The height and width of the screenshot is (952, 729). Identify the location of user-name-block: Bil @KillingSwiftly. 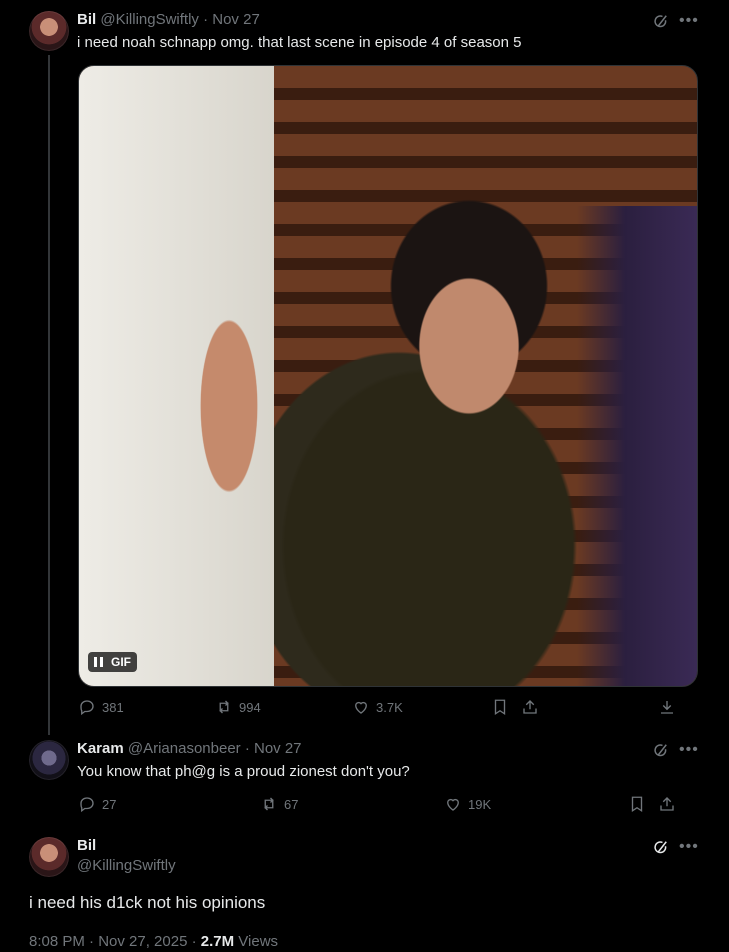
(126, 856).